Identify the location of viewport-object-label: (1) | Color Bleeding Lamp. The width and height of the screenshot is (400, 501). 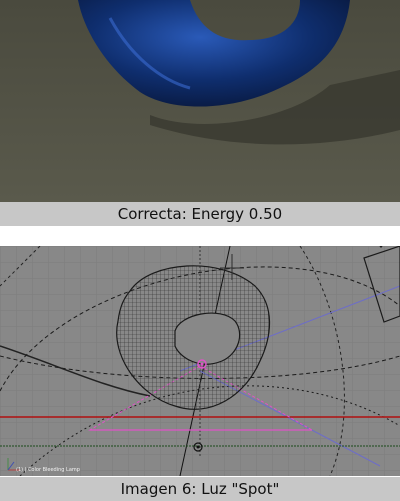
(48, 470).